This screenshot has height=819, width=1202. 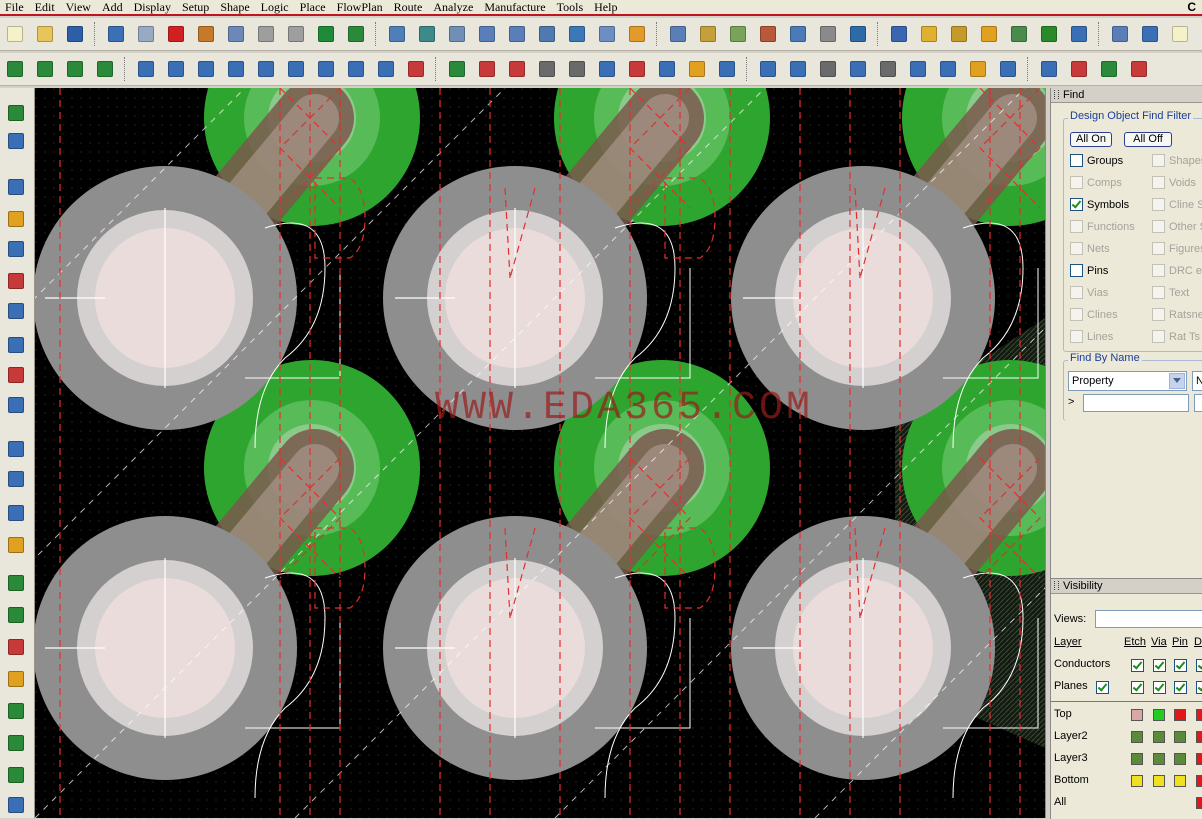 I want to click on filter-vias-checkbox: Vias, so click(x=1089, y=292).